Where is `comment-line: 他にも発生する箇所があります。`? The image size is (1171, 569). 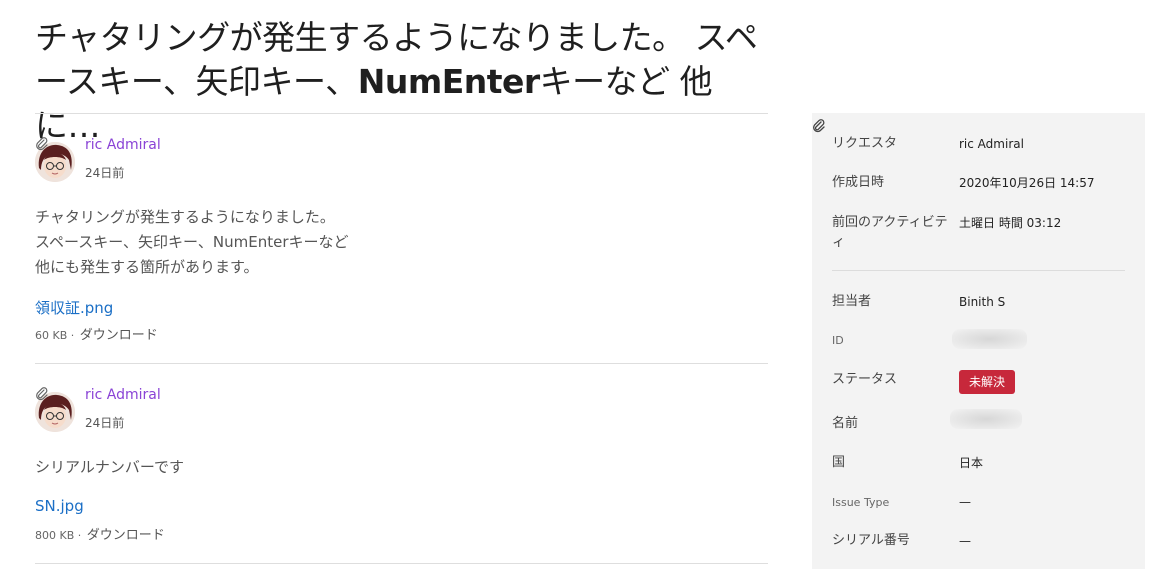
comment-line: 他にも発生する箇所があります。 is located at coordinates (147, 267).